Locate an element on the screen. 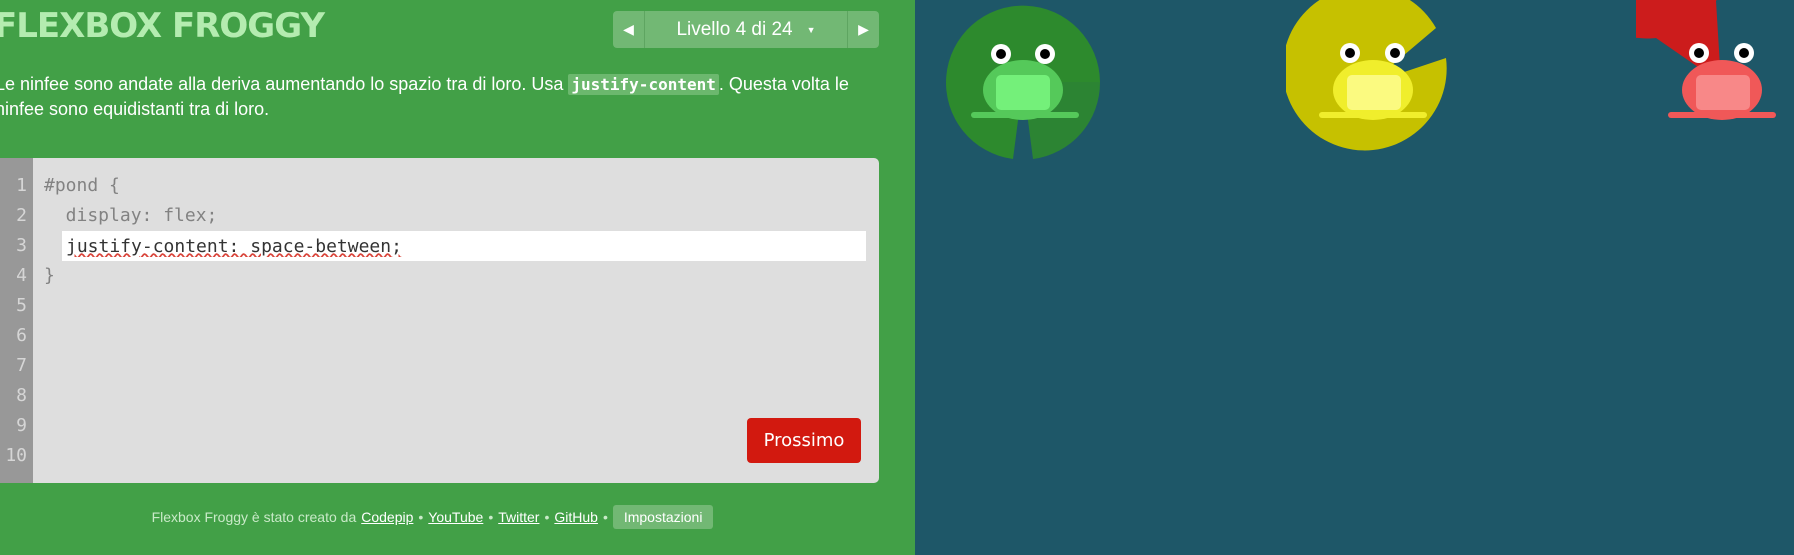 This screenshot has height=555, width=1794. css-code-input is located at coordinates (464, 246).